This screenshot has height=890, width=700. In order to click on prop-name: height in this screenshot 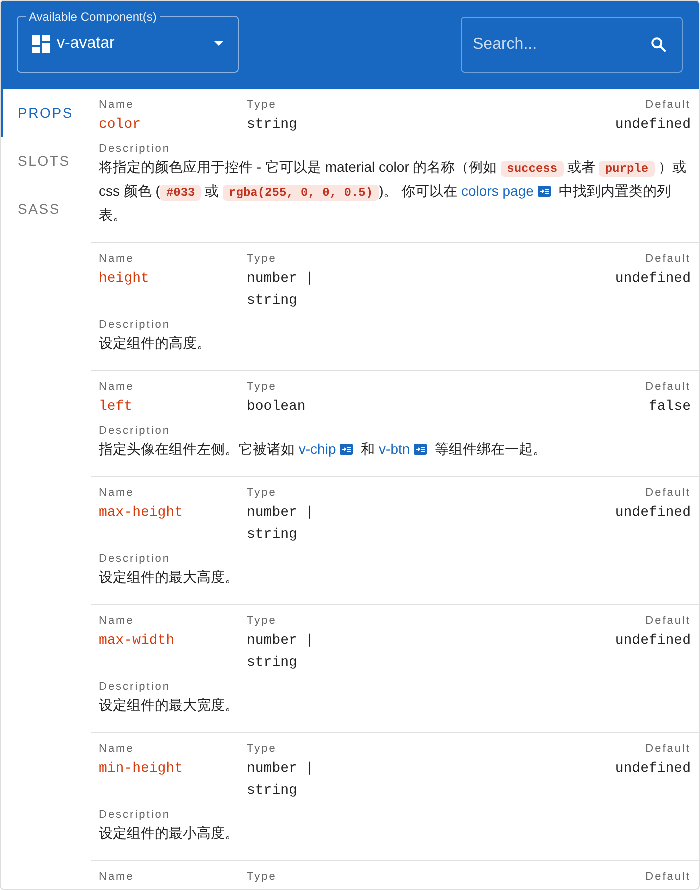, I will do `click(124, 279)`.